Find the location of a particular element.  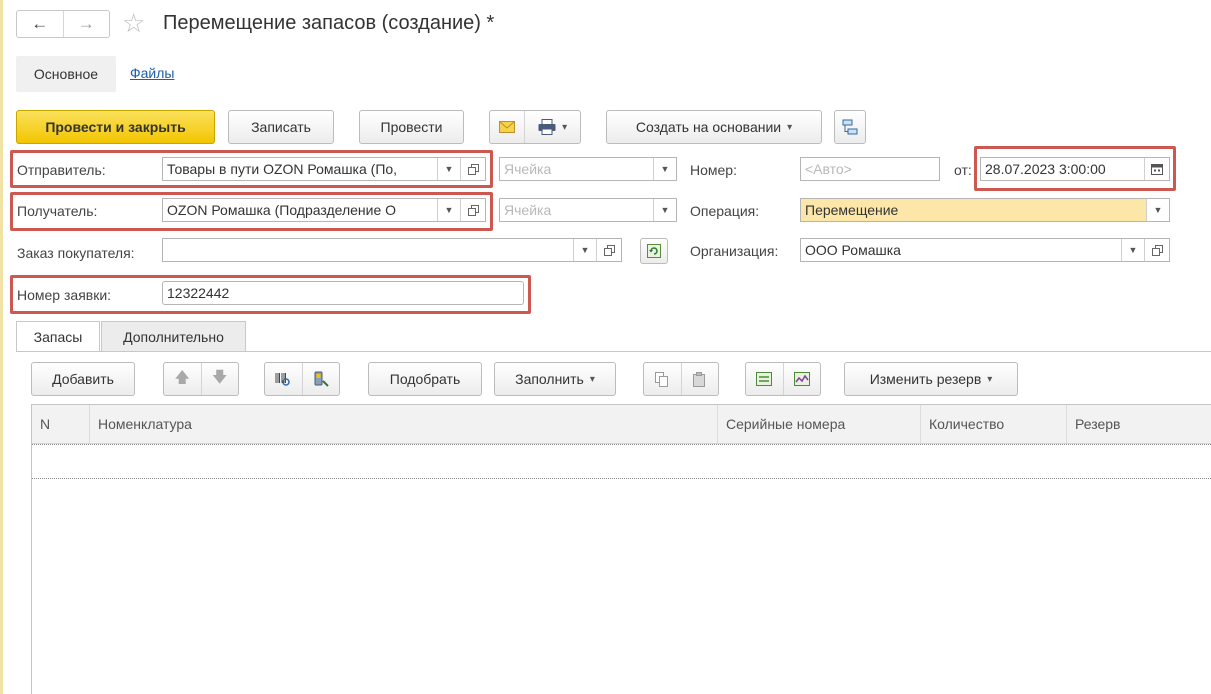

change-reserve-label: Изменить резерв is located at coordinates (925, 379).